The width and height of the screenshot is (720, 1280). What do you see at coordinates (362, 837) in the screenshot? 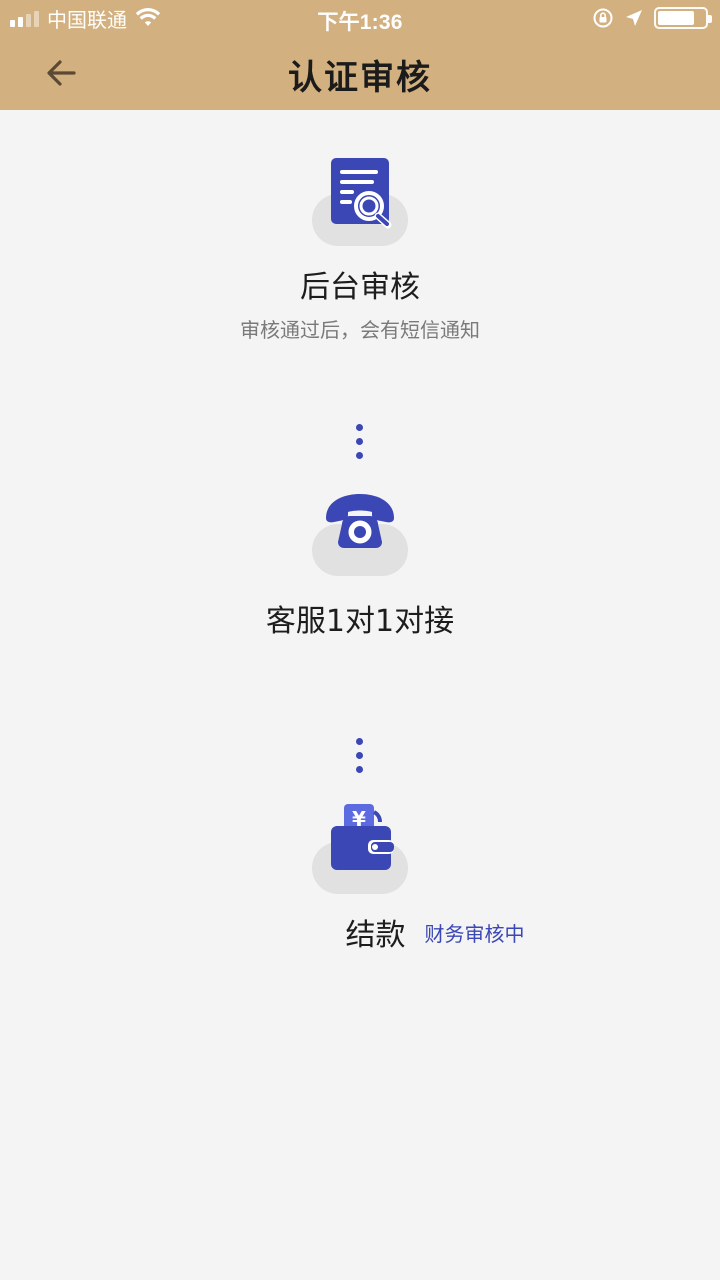
I see `wallet-icon: ¥` at bounding box center [362, 837].